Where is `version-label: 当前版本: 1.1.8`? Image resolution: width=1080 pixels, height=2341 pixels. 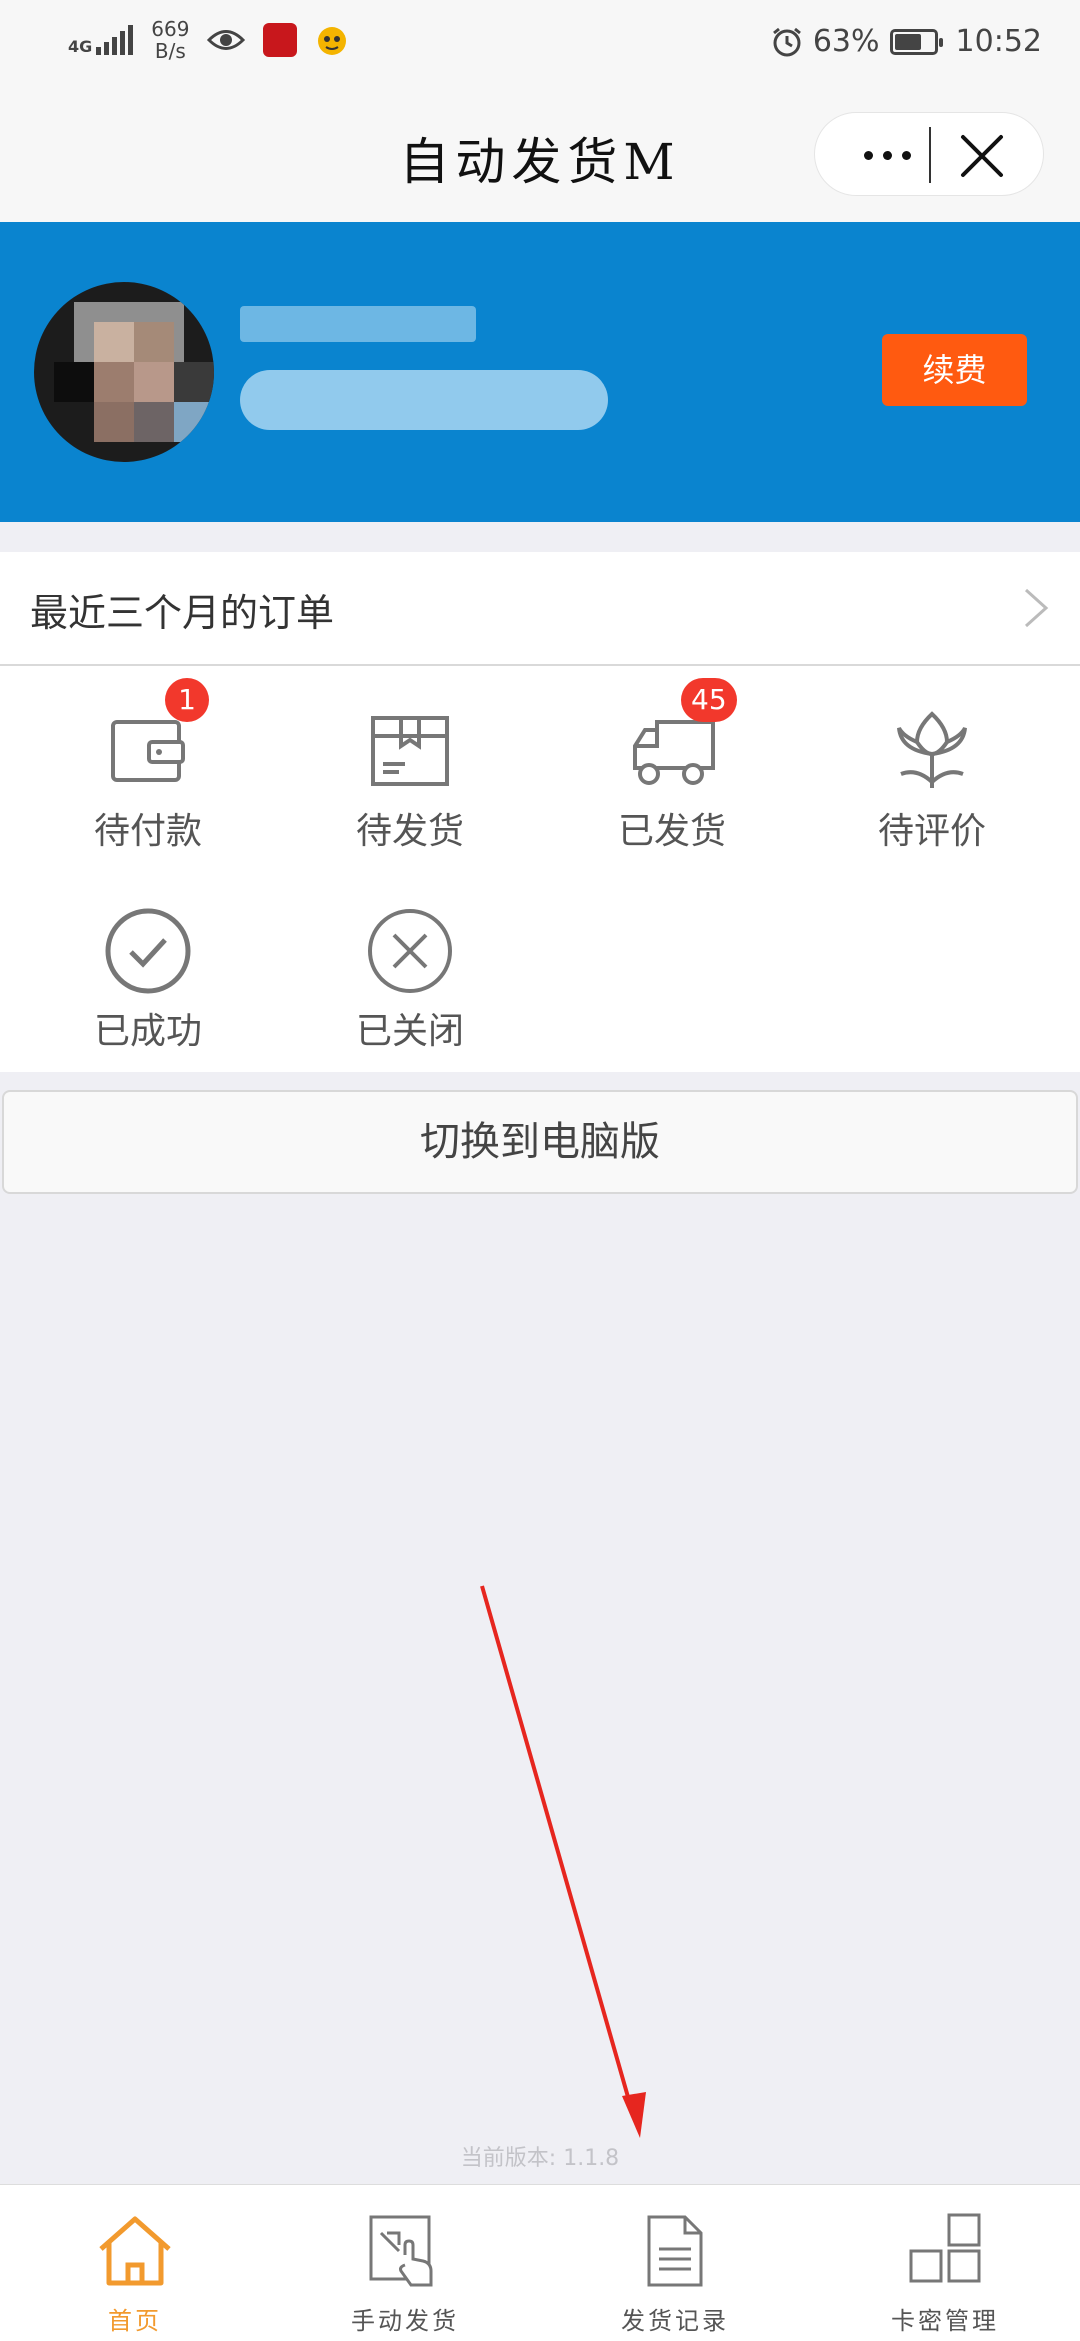
version-label: 当前版本: 1.1.8 is located at coordinates (540, 2158).